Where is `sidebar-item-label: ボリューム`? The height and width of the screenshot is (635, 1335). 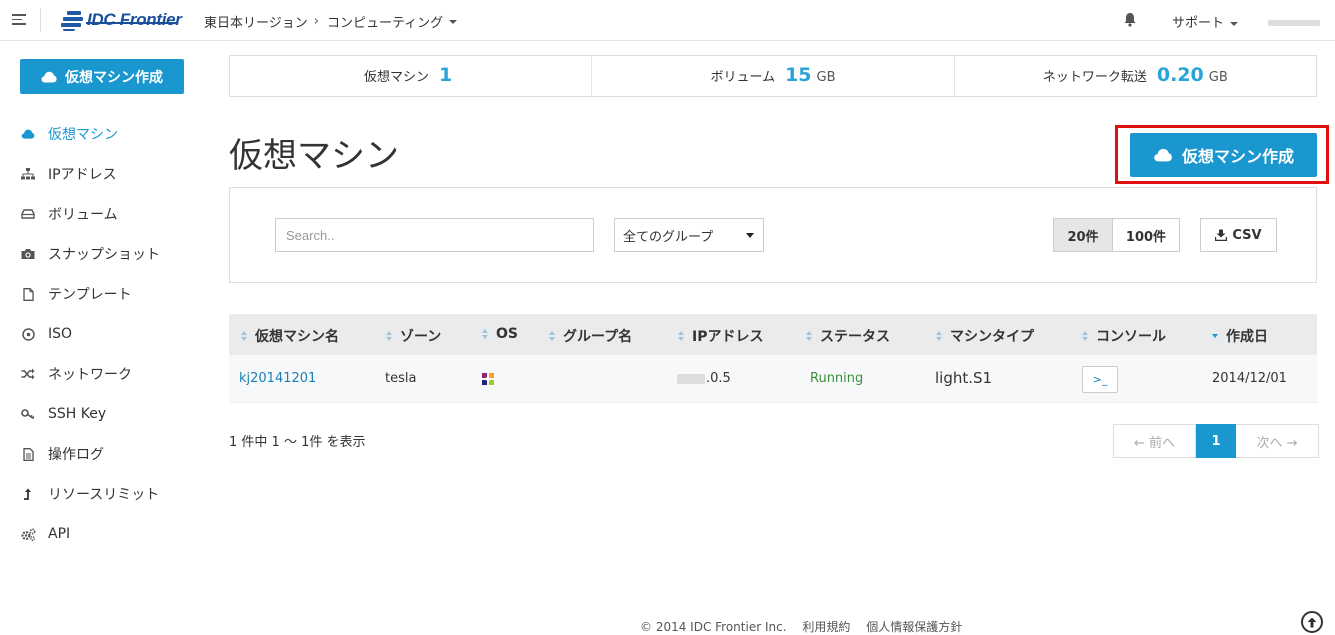
sidebar-item-label: ボリューム is located at coordinates (83, 215).